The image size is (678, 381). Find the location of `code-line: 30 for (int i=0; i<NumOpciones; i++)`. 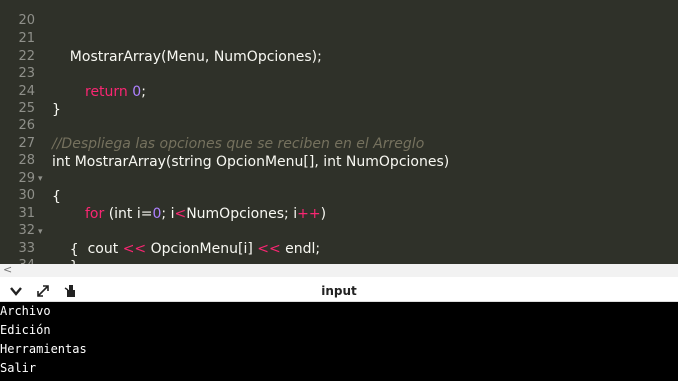

code-line: 30 for (int i=0; i<NumOpciones; i++) is located at coordinates (339, 195).